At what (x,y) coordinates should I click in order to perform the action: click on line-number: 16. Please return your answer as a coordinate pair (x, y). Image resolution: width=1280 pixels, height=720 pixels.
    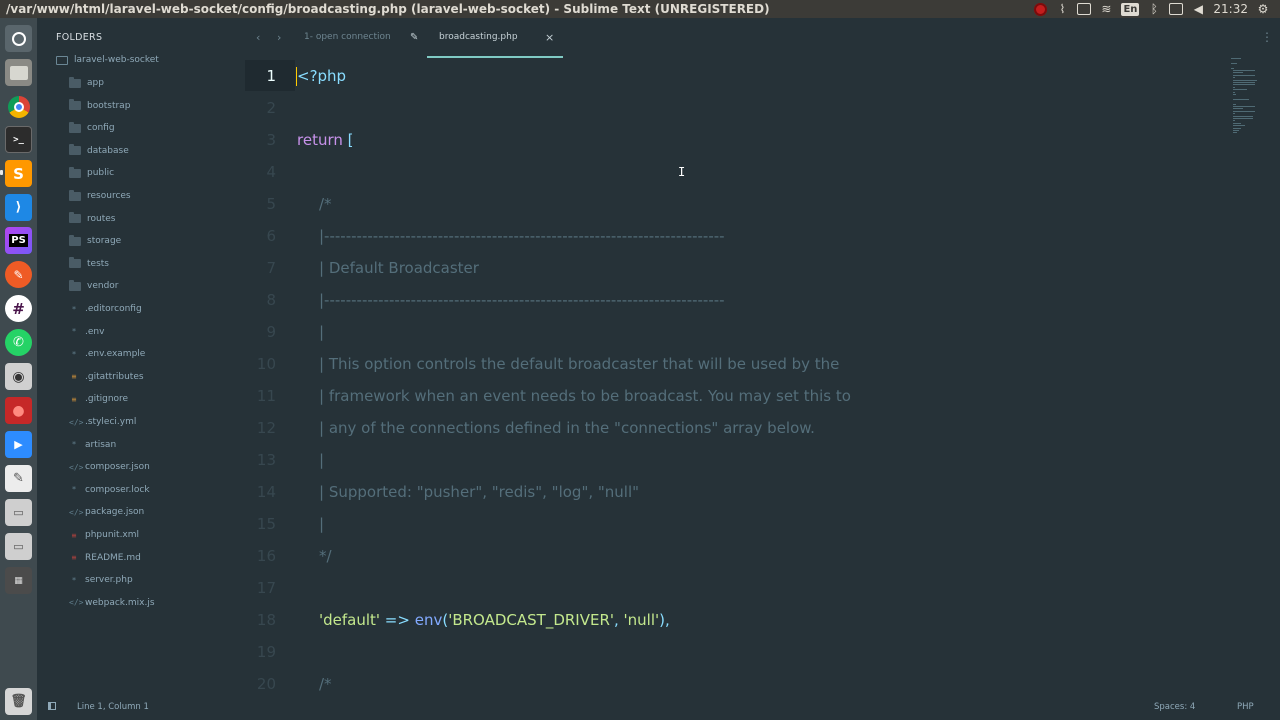
    Looking at the image, I should click on (266, 556).